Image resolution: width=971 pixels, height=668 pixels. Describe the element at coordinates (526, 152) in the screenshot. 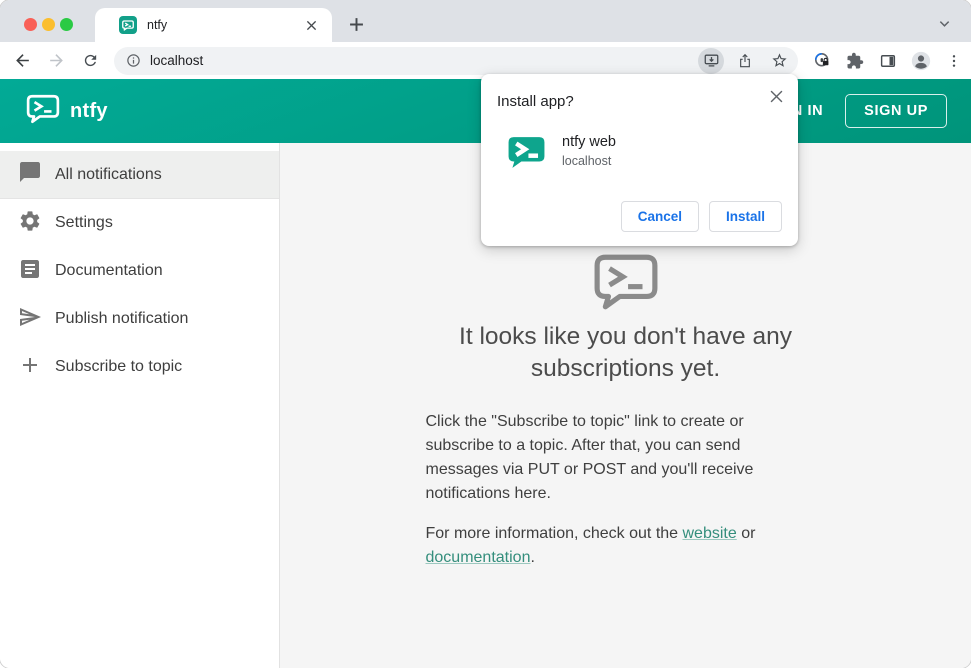

I see `ntfy-app-icon` at that location.